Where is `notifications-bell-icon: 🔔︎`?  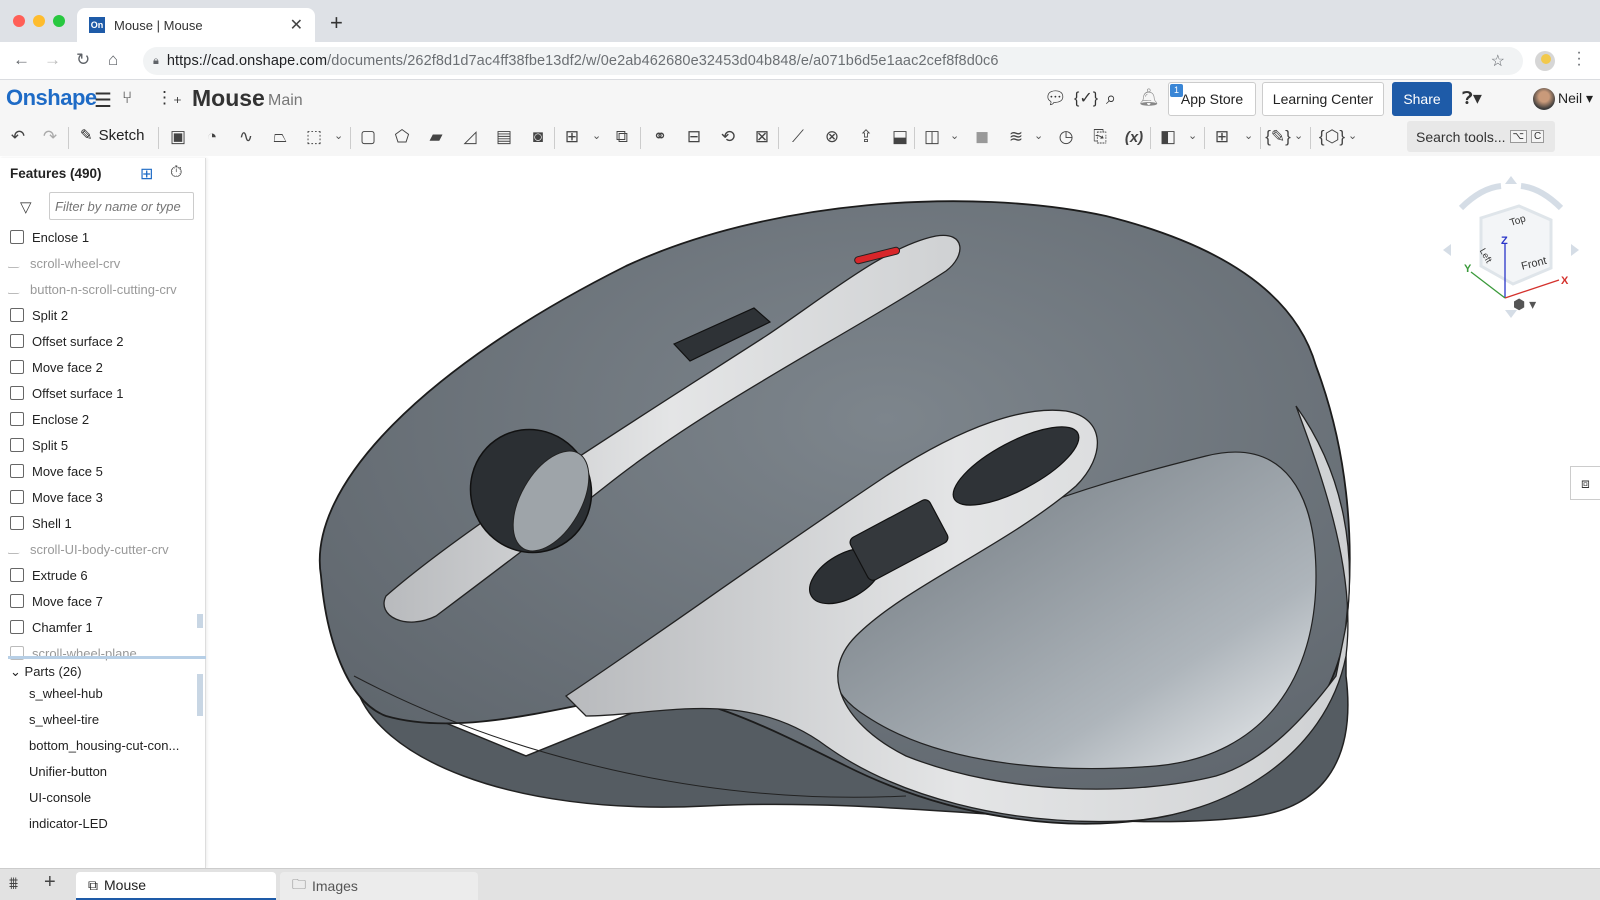
notifications-bell-icon: 🔔︎ is located at coordinates (1149, 98).